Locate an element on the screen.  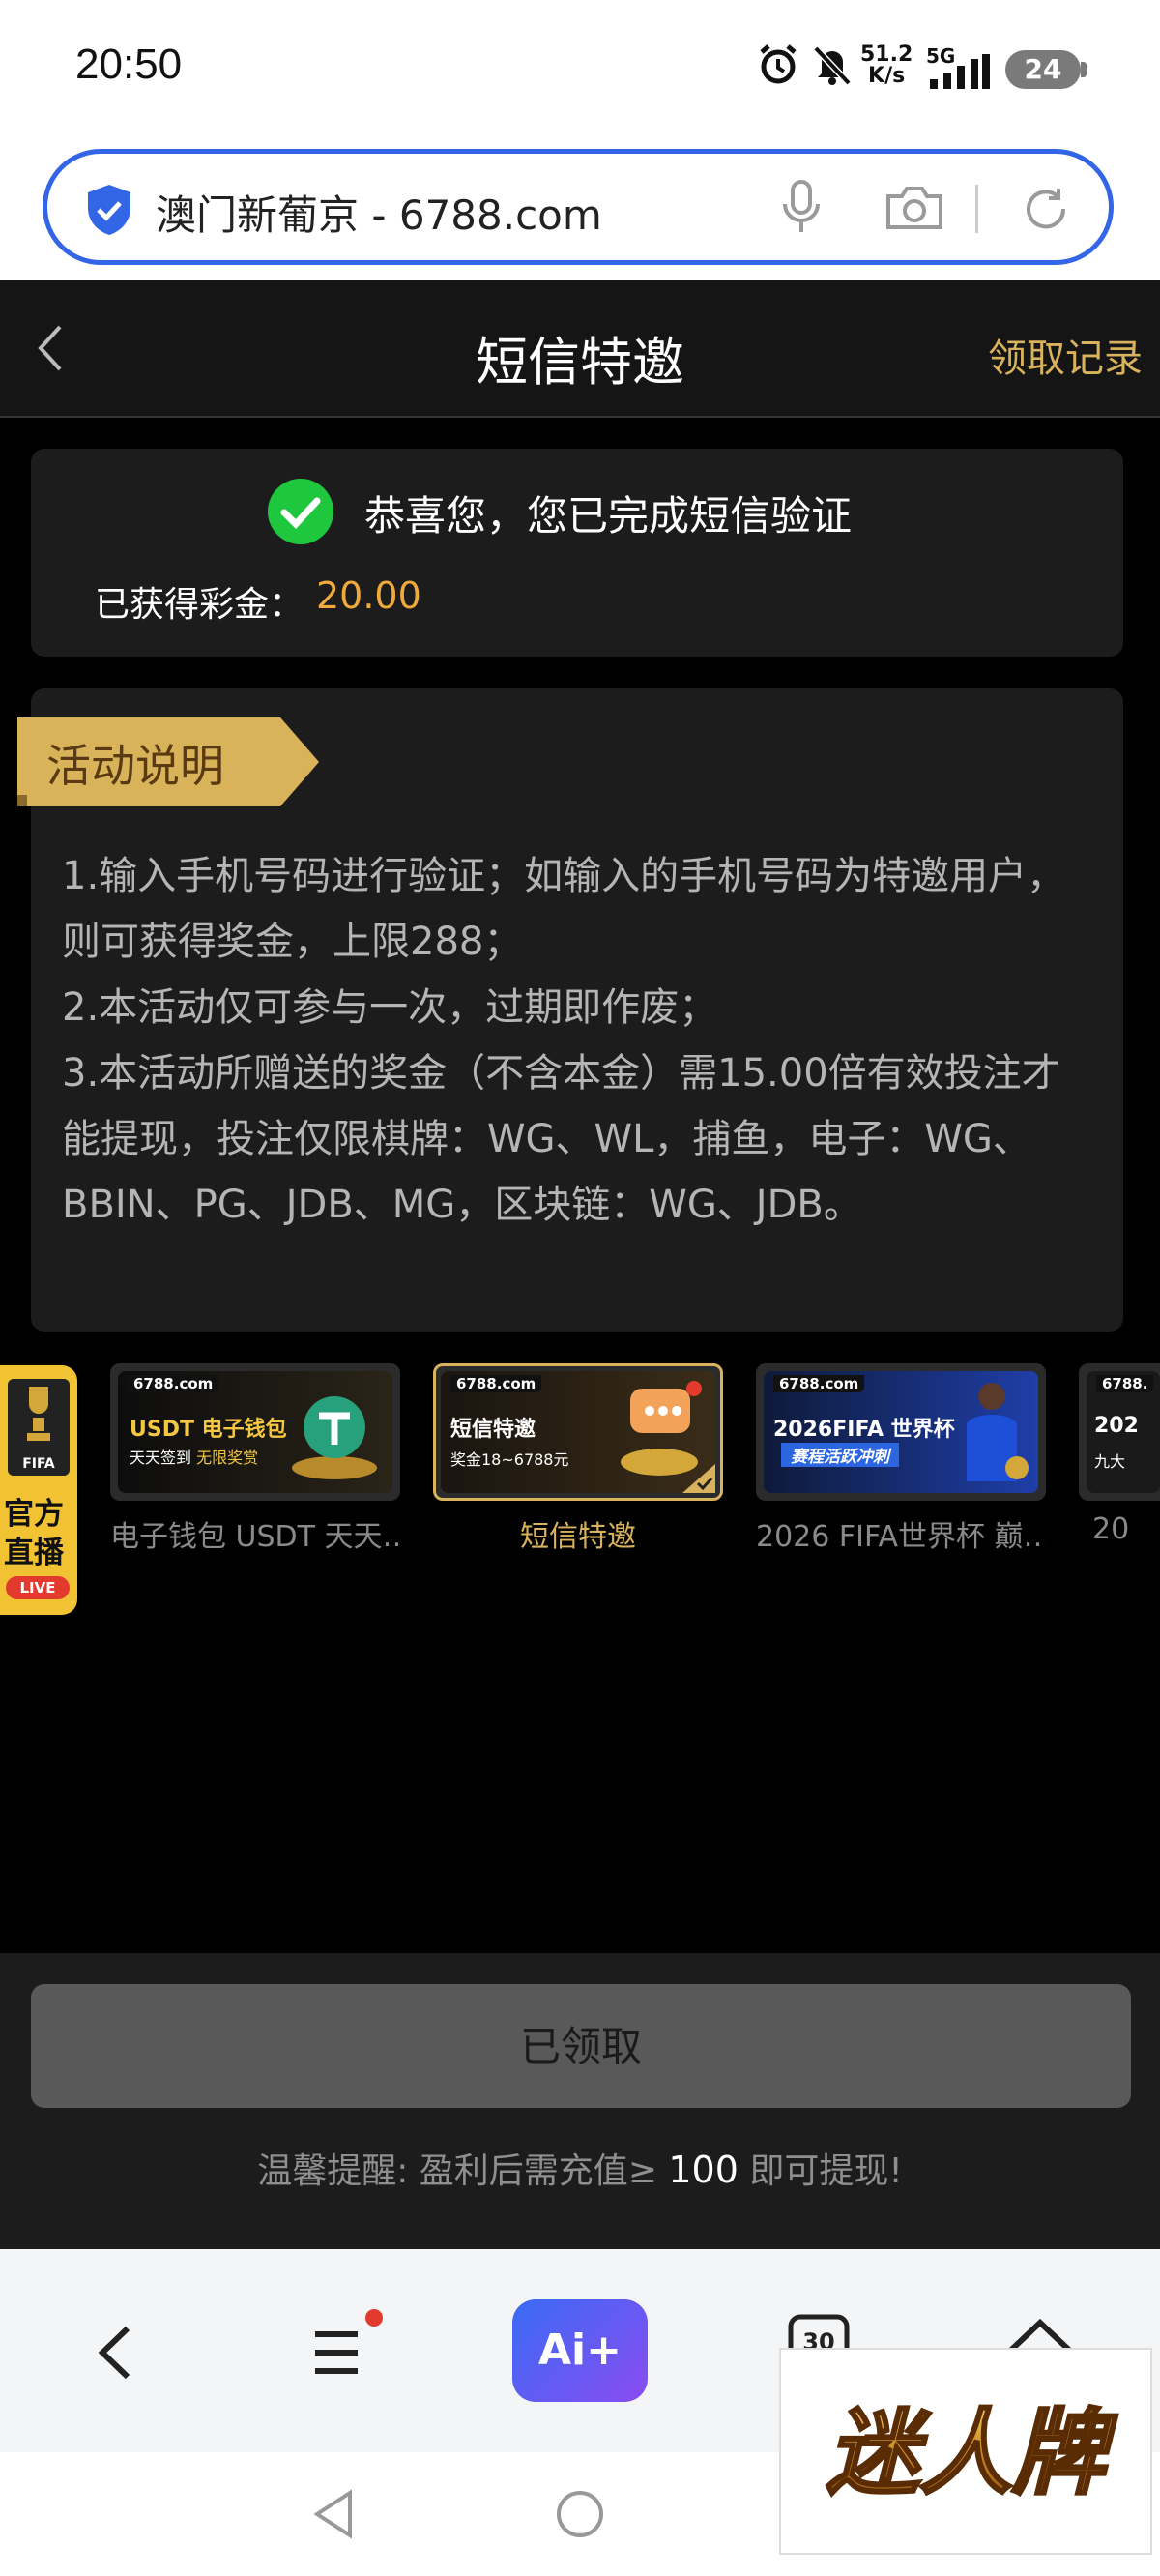
toolbar-divider is located at coordinates (976, 209).